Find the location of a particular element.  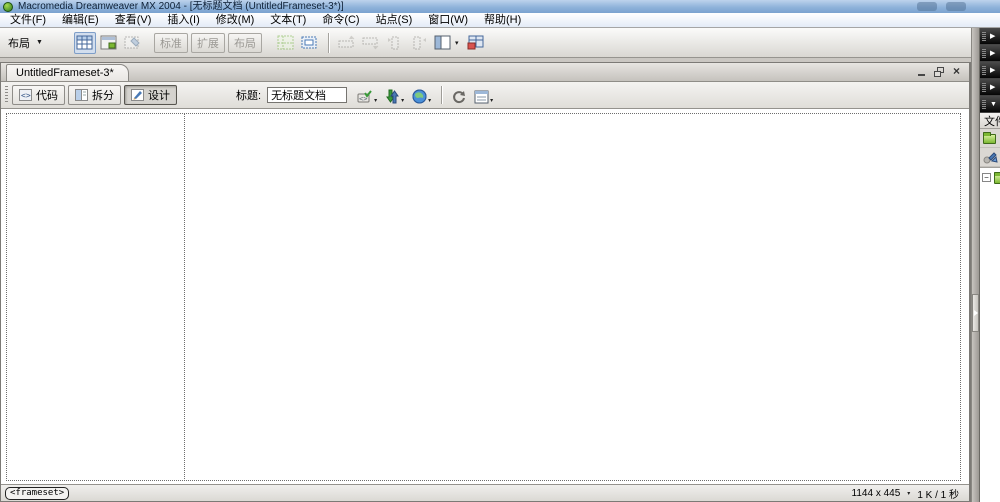

menu-window: 窗口(W) is located at coordinates (448, 20).